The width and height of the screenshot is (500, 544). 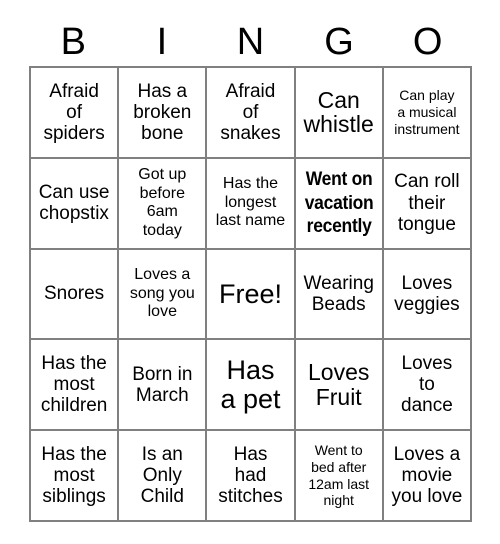 I want to click on bingo-cell-o3: Loves veggies, so click(x=427, y=295).